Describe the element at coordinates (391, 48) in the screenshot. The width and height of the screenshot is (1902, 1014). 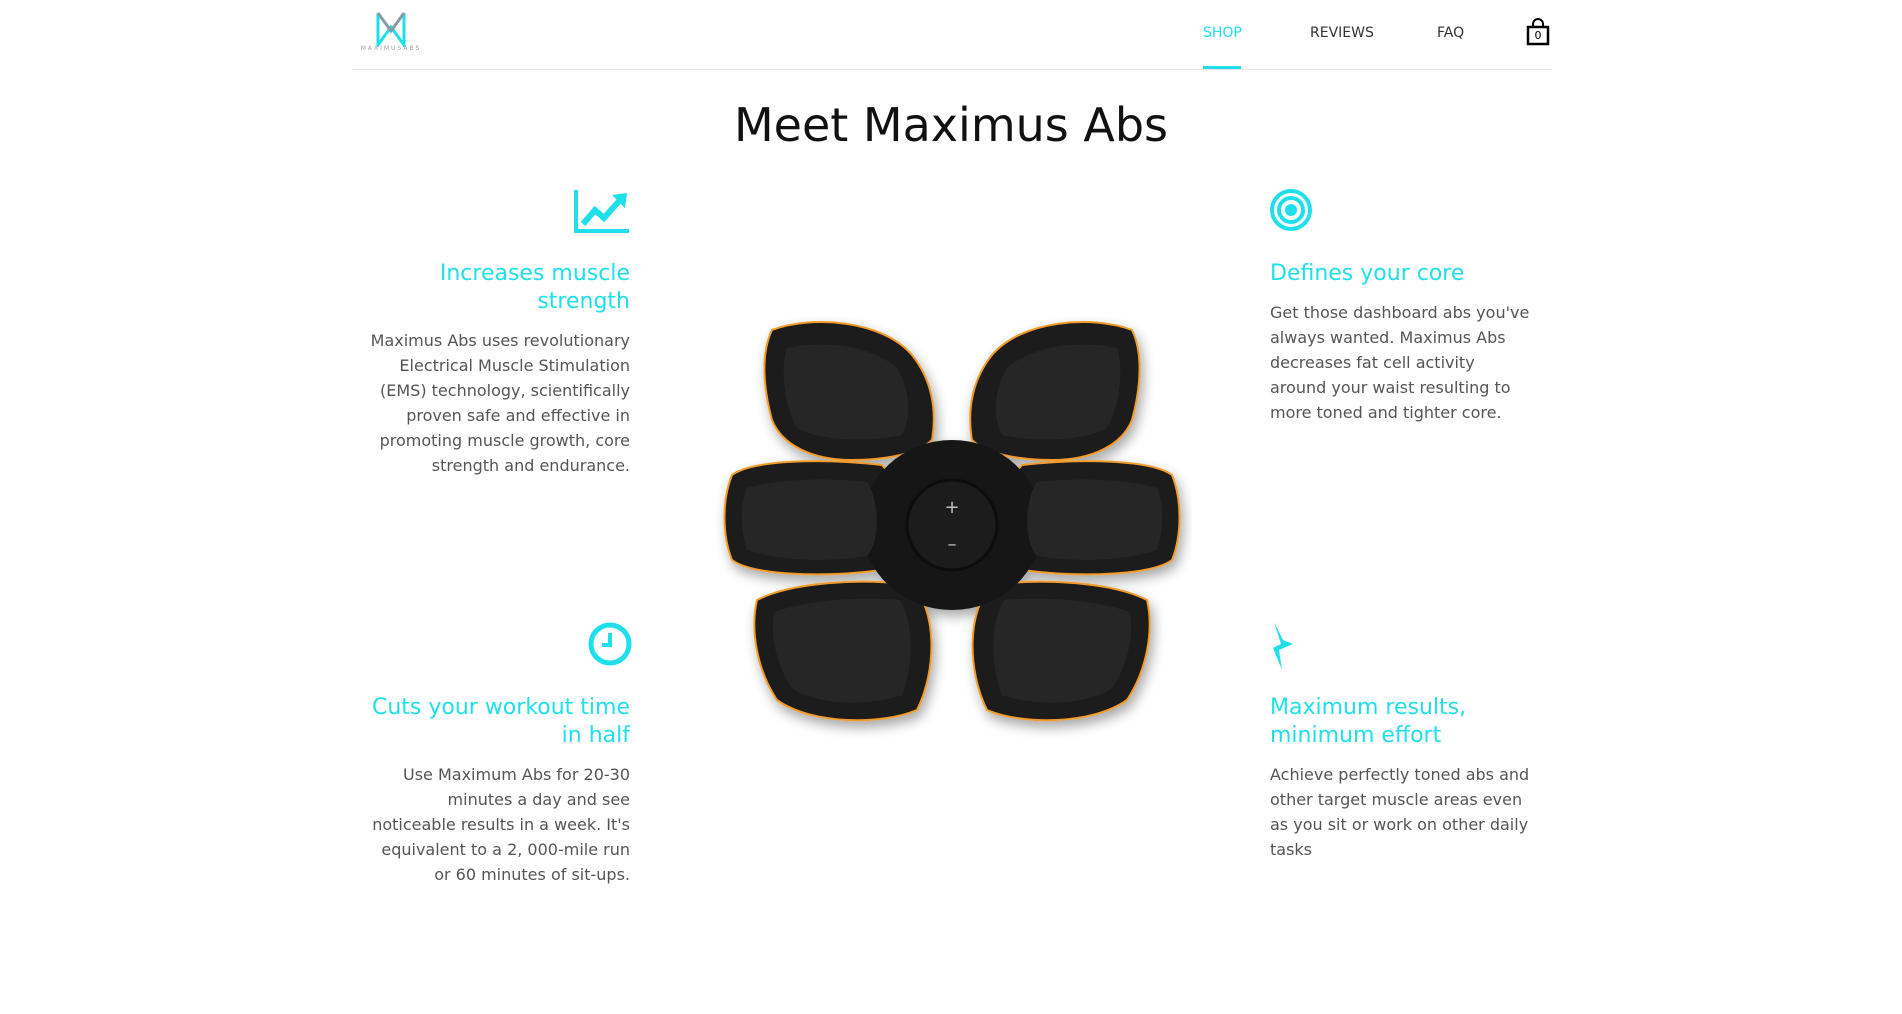
I see `logo-text: MAXIMUSABS` at that location.